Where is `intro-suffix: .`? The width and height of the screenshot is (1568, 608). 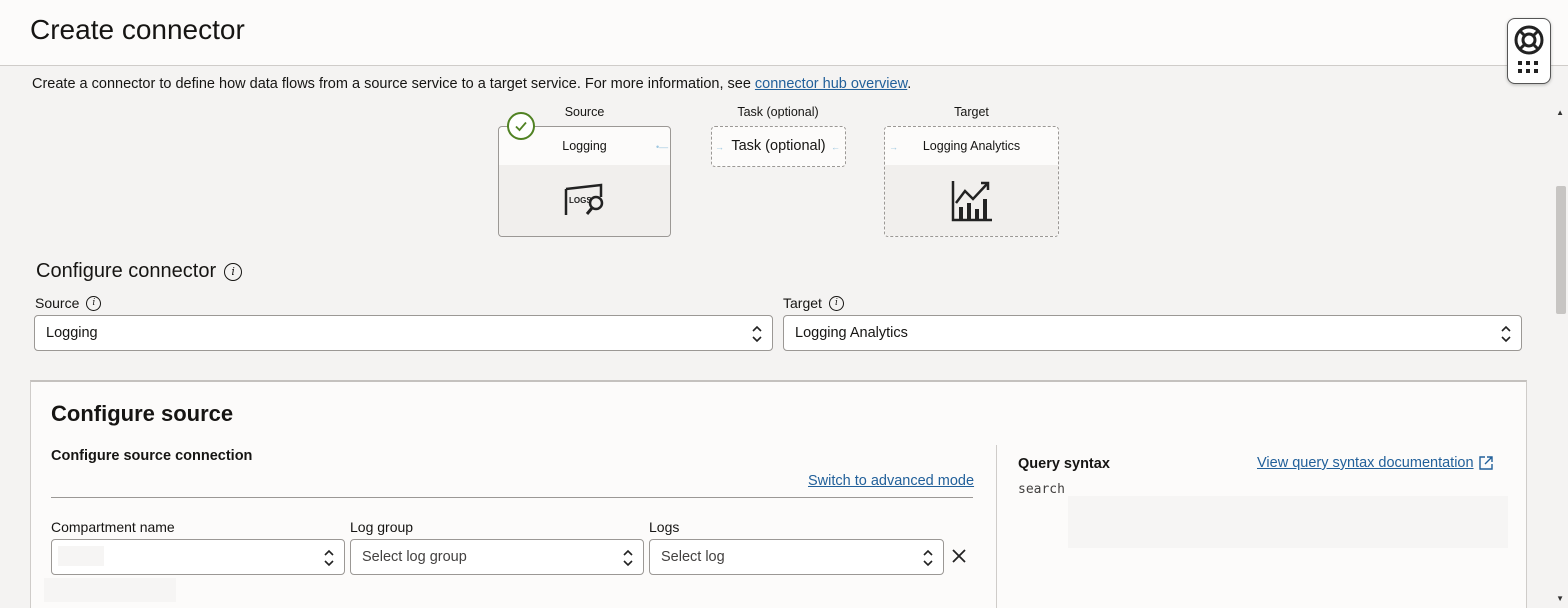 intro-suffix: . is located at coordinates (909, 84).